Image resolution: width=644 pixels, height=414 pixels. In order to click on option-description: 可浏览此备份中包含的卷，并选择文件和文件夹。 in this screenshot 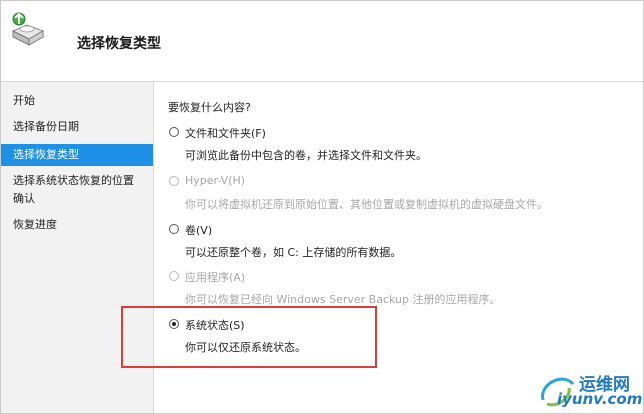, I will do `click(306, 155)`.